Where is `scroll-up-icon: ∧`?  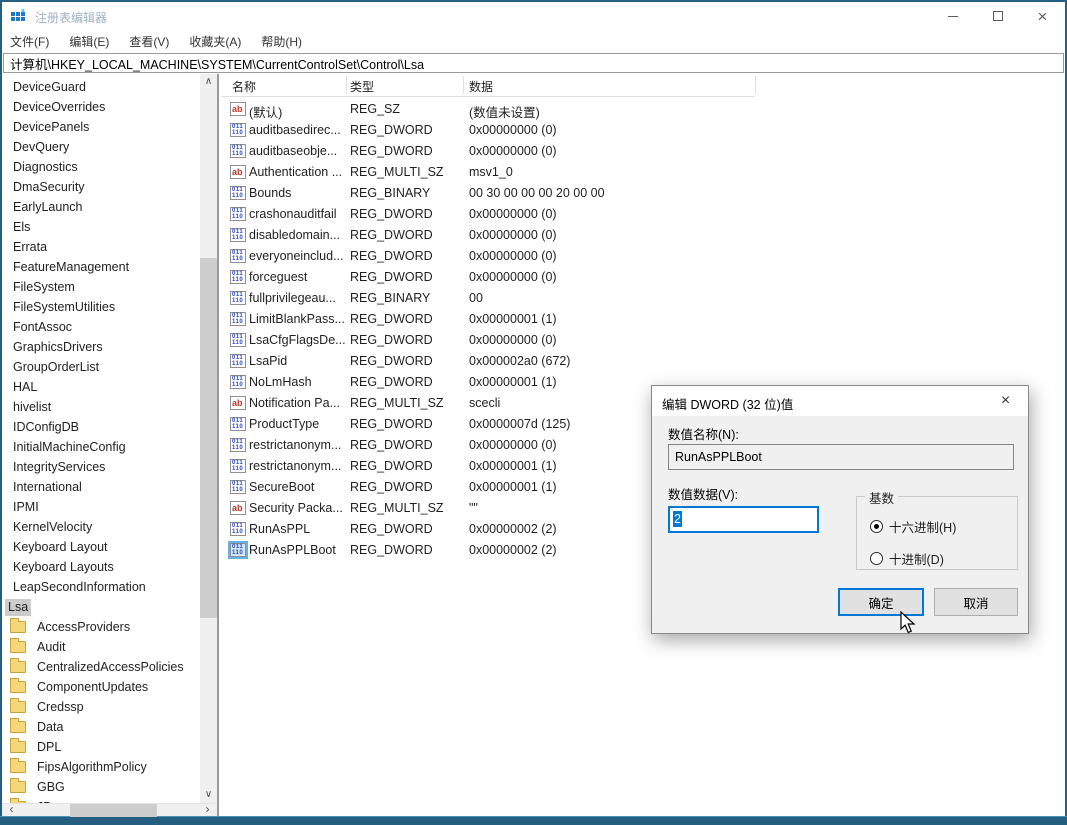 scroll-up-icon: ∧ is located at coordinates (208, 82).